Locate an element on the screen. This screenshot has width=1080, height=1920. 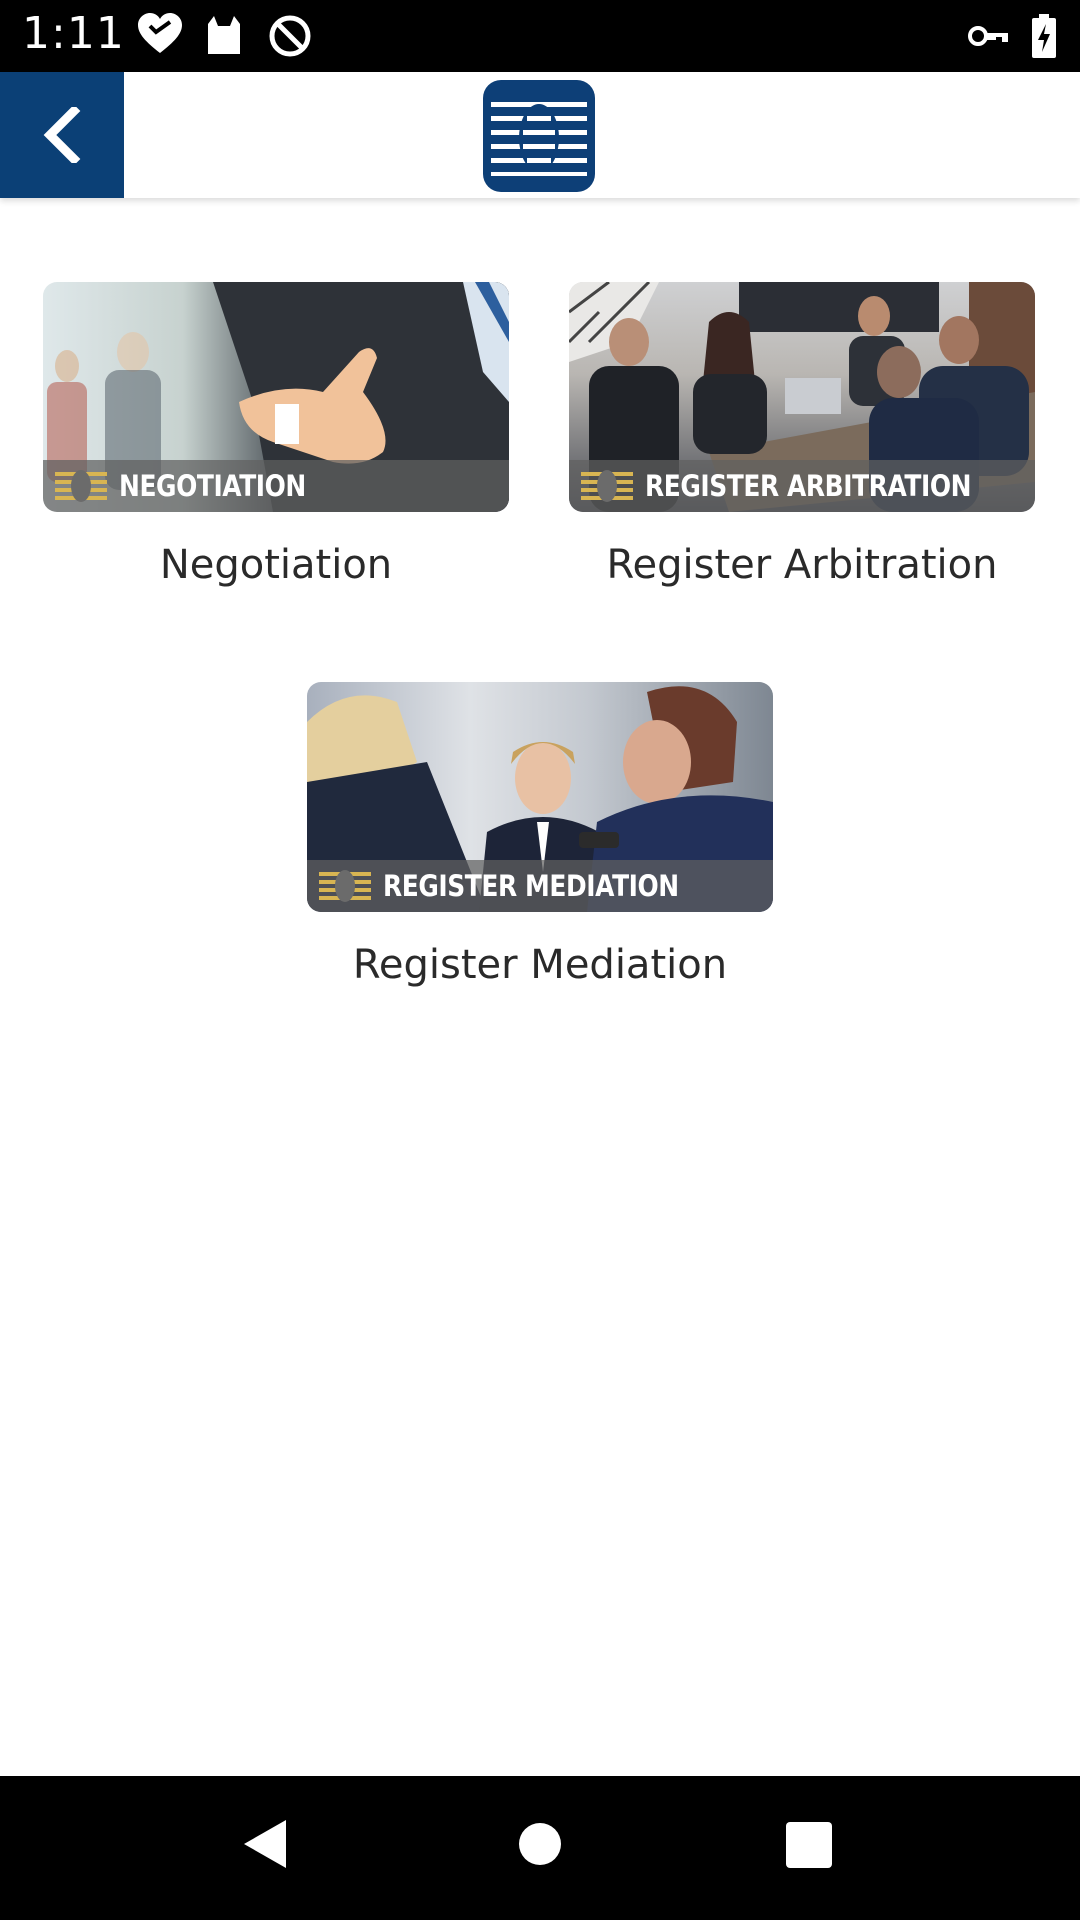
brand-logo is located at coordinates (539, 136).